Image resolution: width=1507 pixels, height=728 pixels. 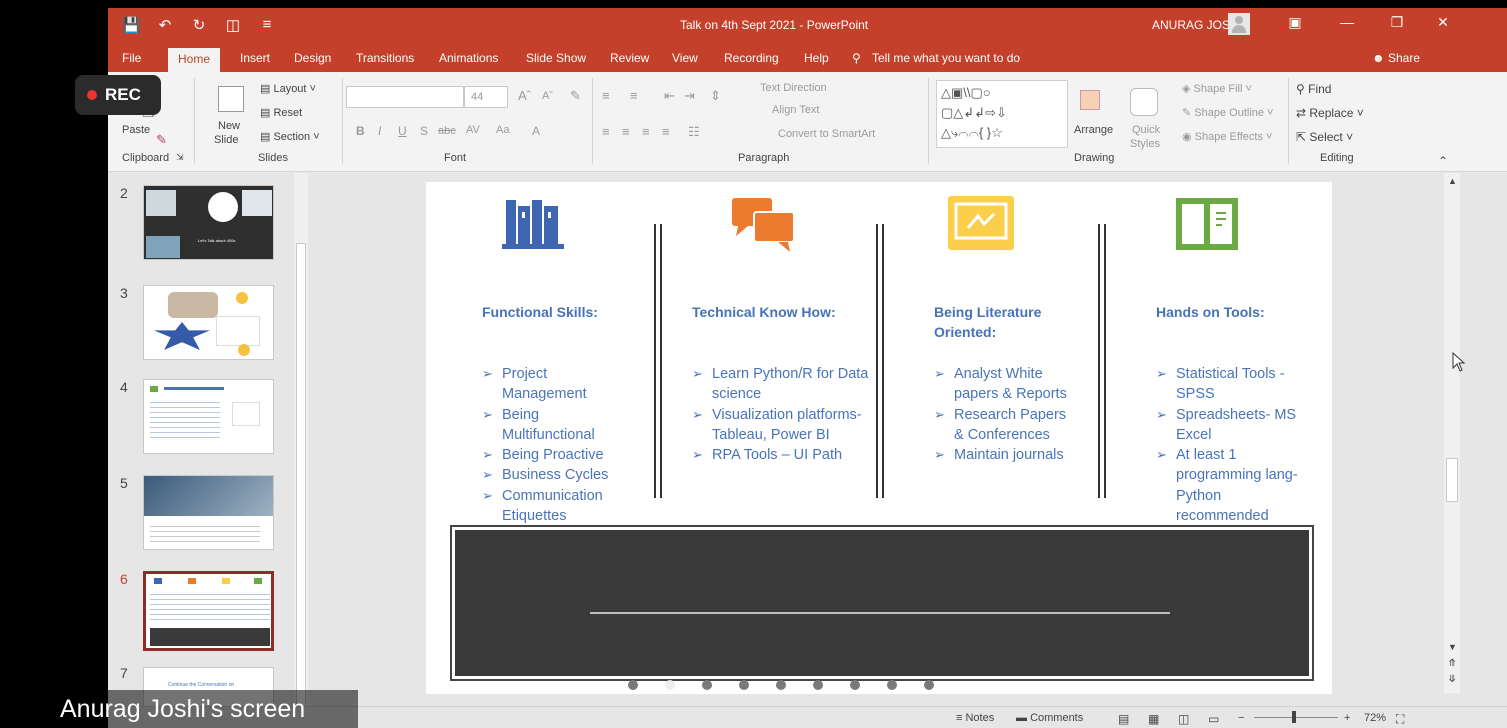 I want to click on slideshow-view-icon: ▭, so click(x=1213, y=719).